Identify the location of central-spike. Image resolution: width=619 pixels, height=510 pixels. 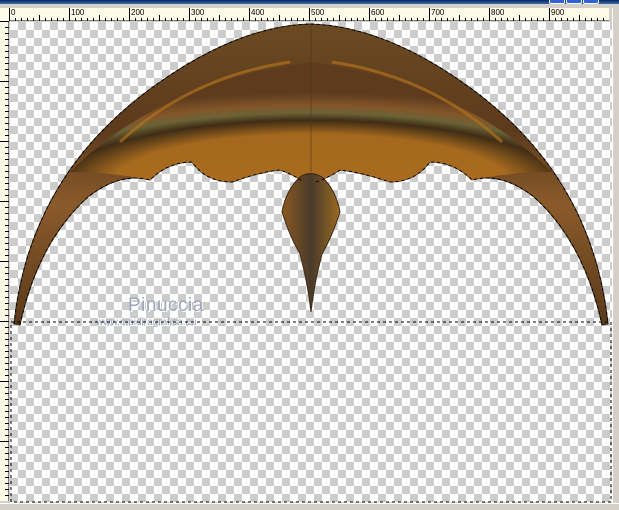
(311, 243).